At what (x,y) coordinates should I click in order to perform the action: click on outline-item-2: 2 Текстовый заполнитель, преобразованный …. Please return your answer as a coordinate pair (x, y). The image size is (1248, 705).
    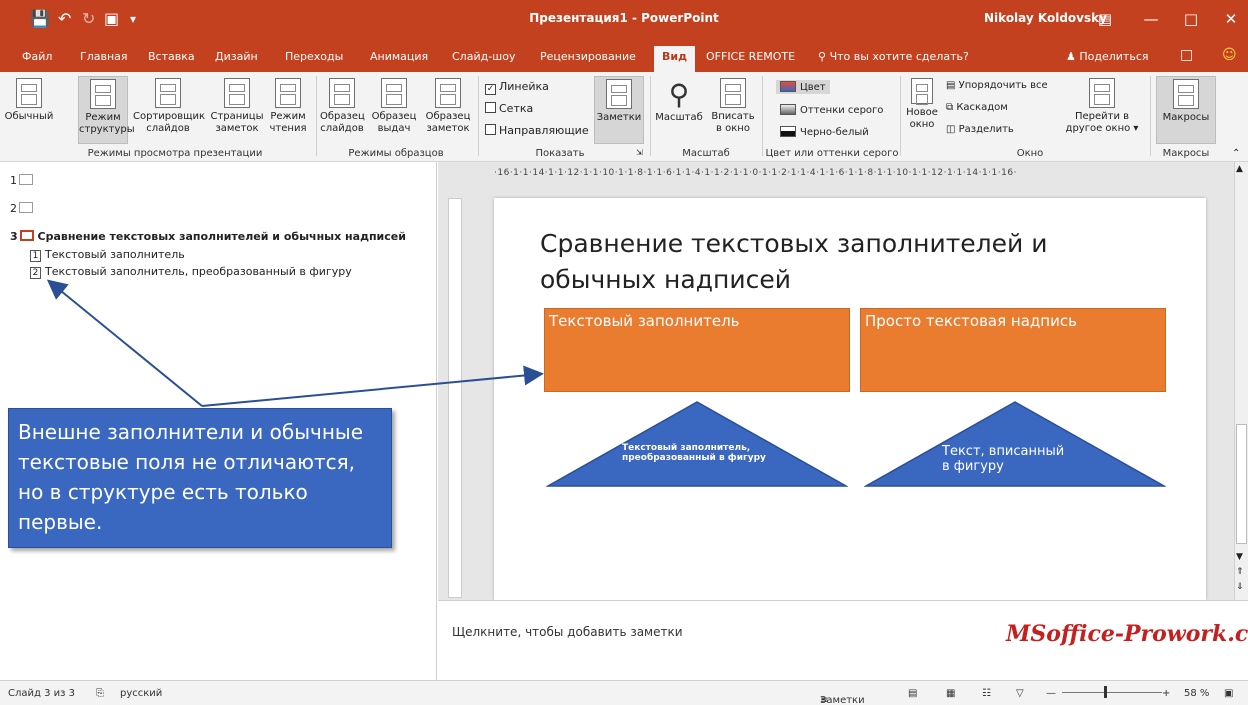
    Looking at the image, I should click on (191, 272).